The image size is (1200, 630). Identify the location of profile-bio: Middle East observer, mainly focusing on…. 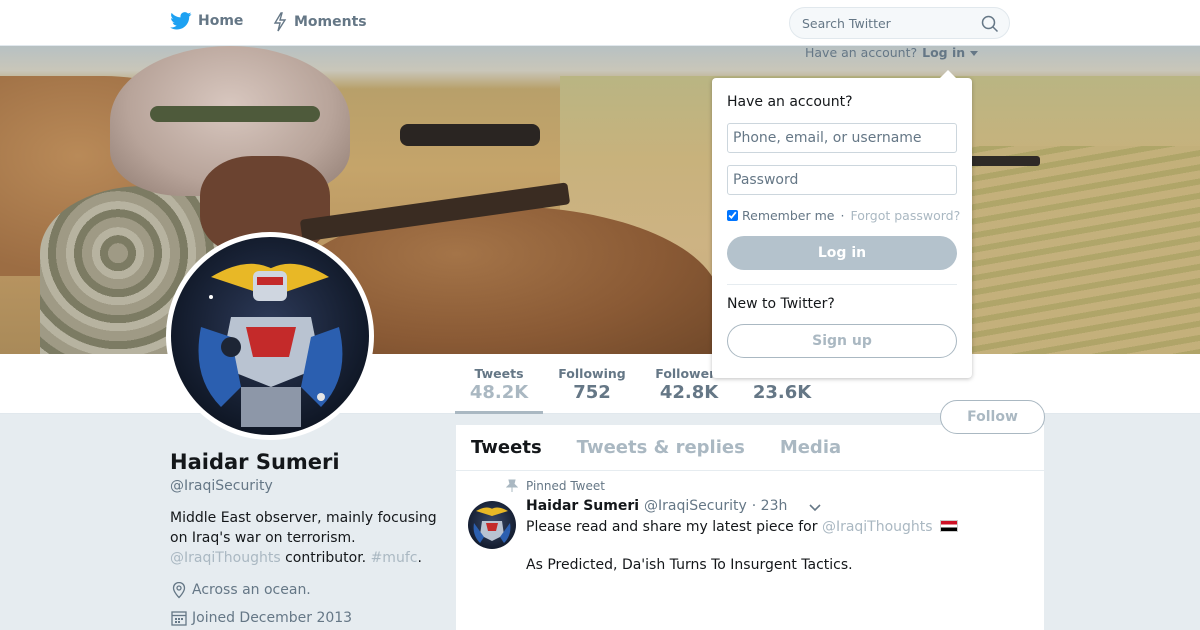
(305, 538).